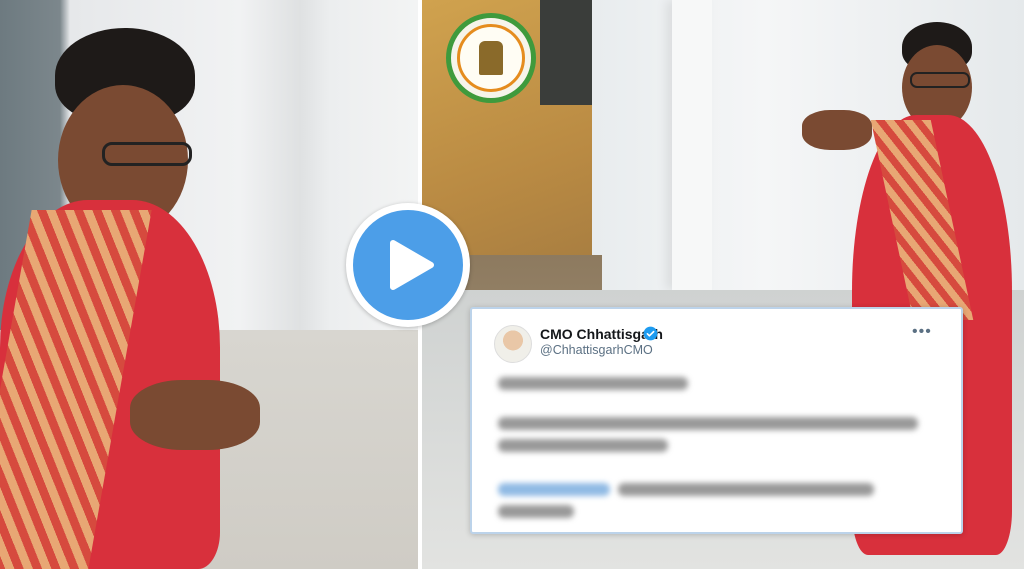 The width and height of the screenshot is (1024, 569). I want to click on window, so click(570, 52).